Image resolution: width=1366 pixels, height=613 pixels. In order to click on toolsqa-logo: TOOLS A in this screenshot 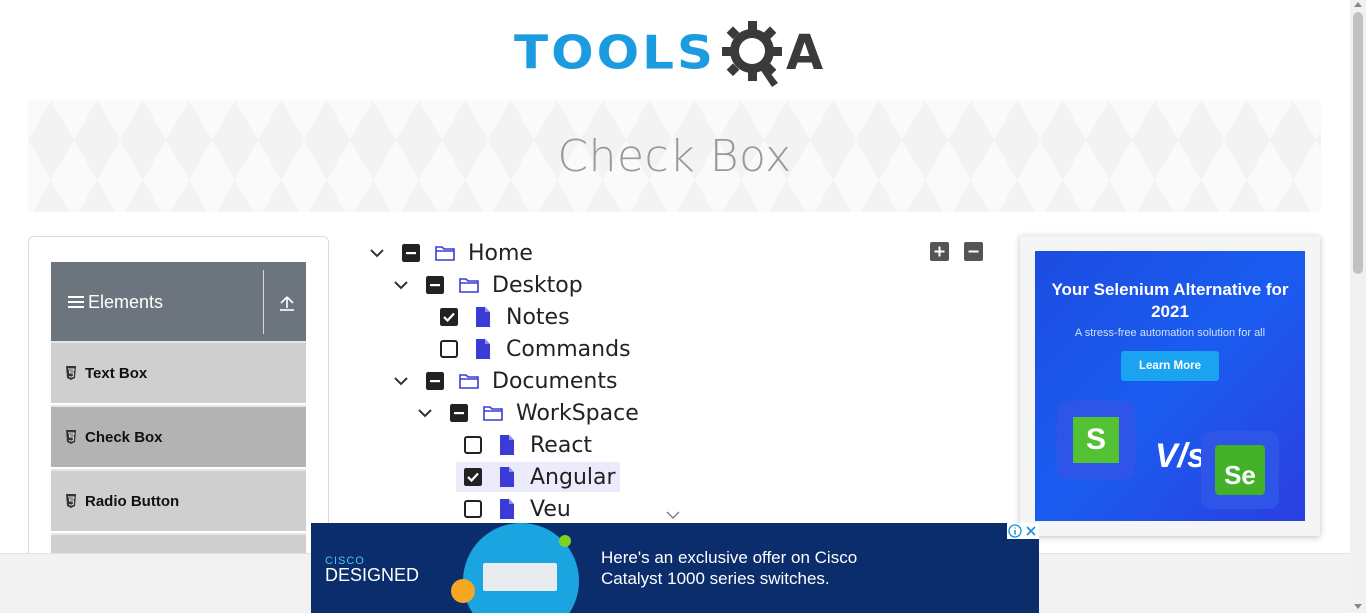, I will do `click(679, 53)`.